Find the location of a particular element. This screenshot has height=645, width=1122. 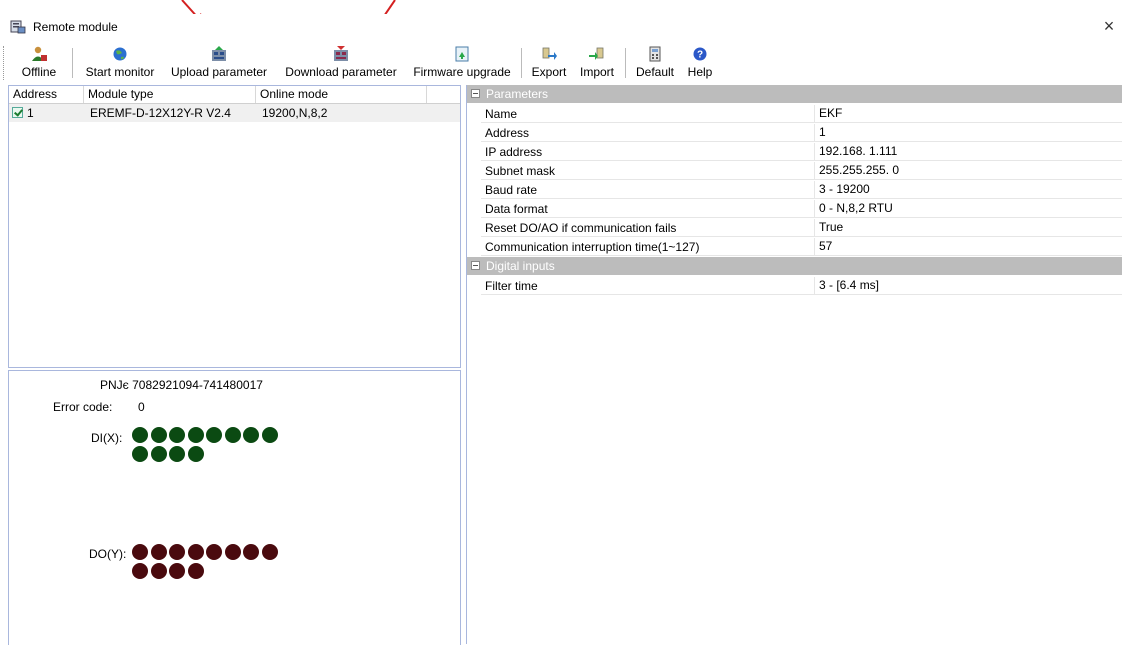

property-row: Filter time 3 - [6.4 ms] is located at coordinates (801, 286).